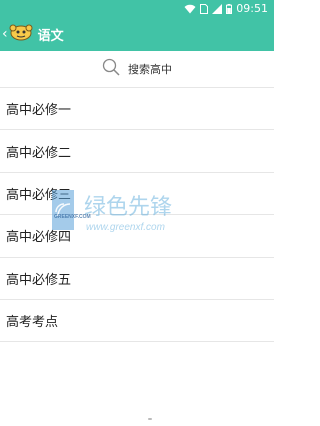 This screenshot has height=426, width=320. Describe the element at coordinates (137, 321) in the screenshot. I see `list-item: 高考考点` at that location.